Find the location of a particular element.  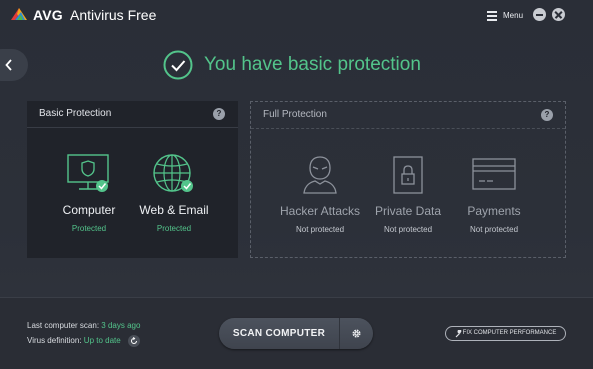

virus-definition-info: Virus definition: Up to date is located at coordinates (83, 341).